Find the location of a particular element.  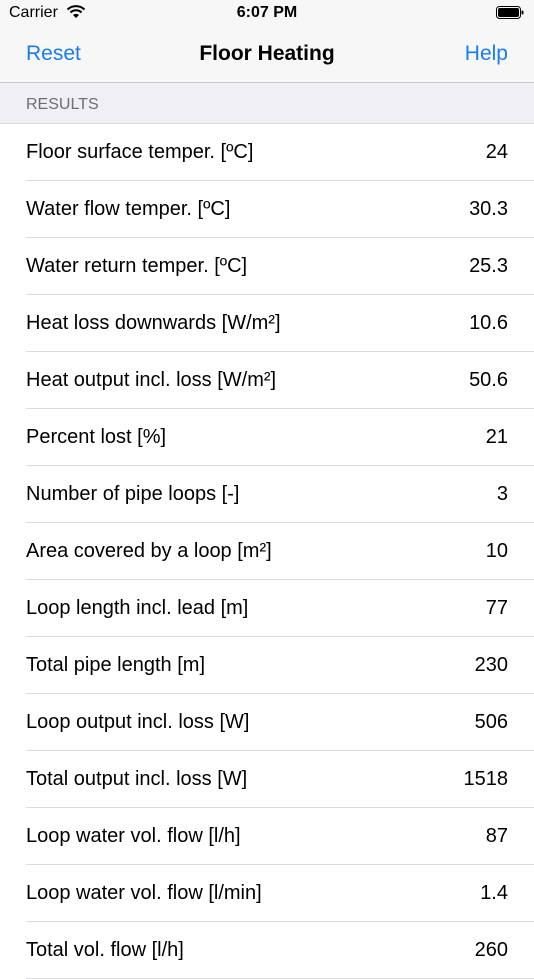

row-label: Total vol. flow [l/h] is located at coordinates (105, 950).